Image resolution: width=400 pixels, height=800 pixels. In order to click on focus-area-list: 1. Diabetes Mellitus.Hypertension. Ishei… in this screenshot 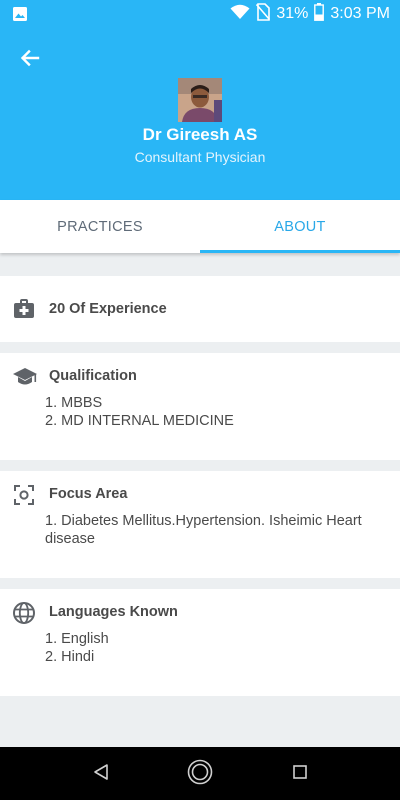, I will do `click(216, 530)`.